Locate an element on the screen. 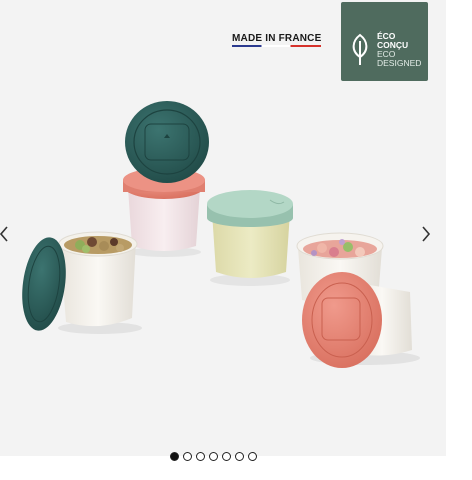 Image resolution: width=472 pixels, height=480 pixels. leaf-icon is located at coordinates (360, 49).